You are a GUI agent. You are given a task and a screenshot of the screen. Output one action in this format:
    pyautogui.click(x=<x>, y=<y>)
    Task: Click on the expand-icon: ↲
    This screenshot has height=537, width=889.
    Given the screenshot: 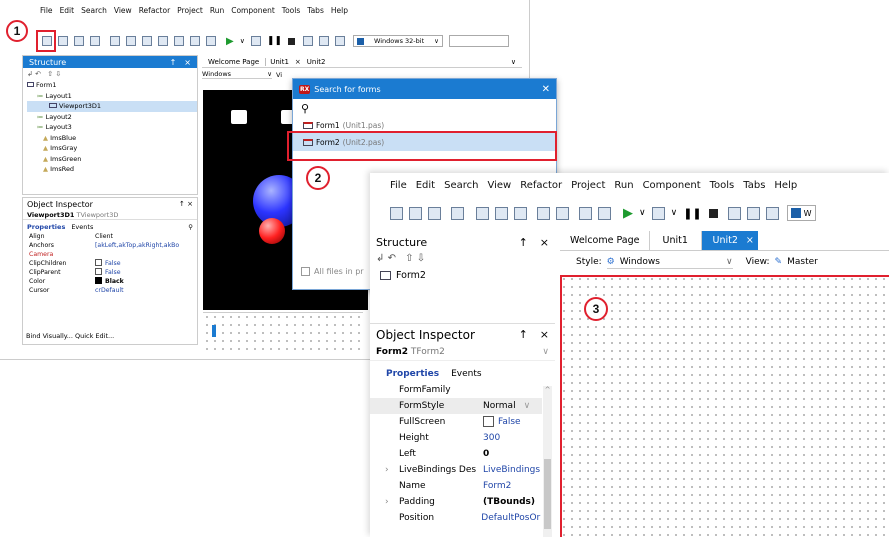 What is the action you would take?
    pyautogui.click(x=30, y=74)
    